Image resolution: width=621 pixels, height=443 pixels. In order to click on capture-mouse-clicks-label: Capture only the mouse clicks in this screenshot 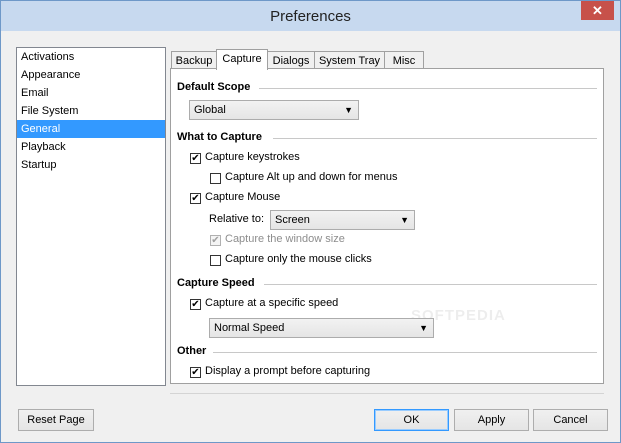, I will do `click(298, 259)`.